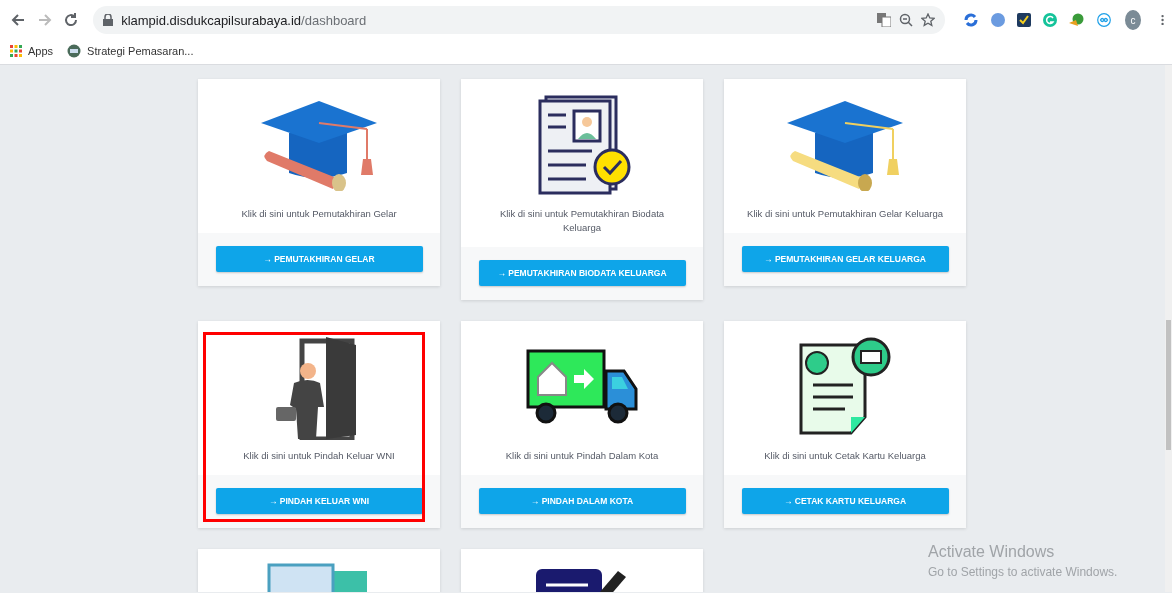  What do you see at coordinates (845, 456) in the screenshot?
I see `card-caption: Klik di sini untuk Cetak Kartu Keluarga` at bounding box center [845, 456].